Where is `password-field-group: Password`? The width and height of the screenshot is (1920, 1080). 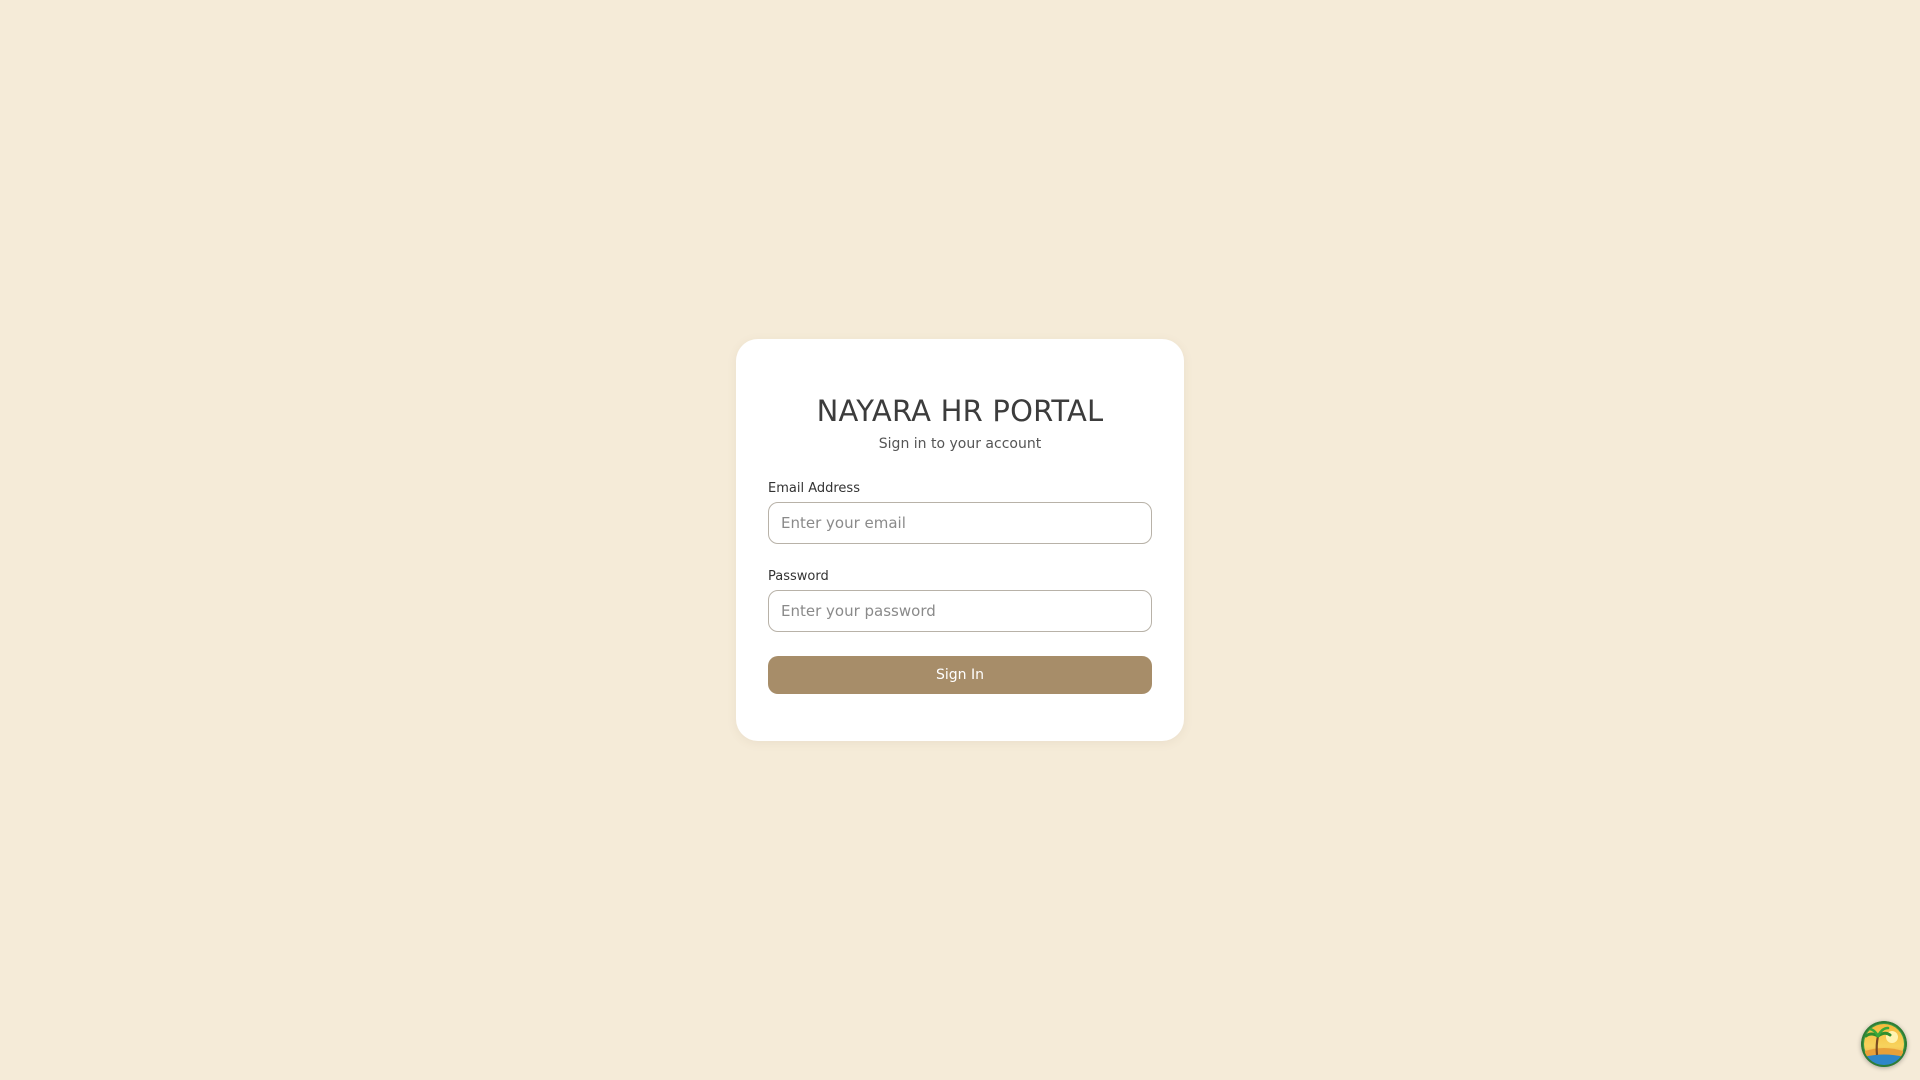
password-field-group: Password is located at coordinates (960, 600).